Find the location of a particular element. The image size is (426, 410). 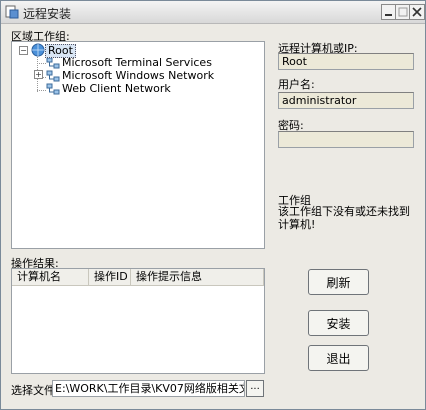

username-label: 用户名: is located at coordinates (296, 84).